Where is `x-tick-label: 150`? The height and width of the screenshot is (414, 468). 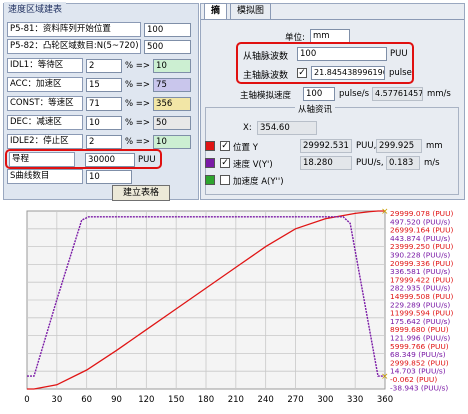 x-tick-label: 150 is located at coordinates (176, 400).